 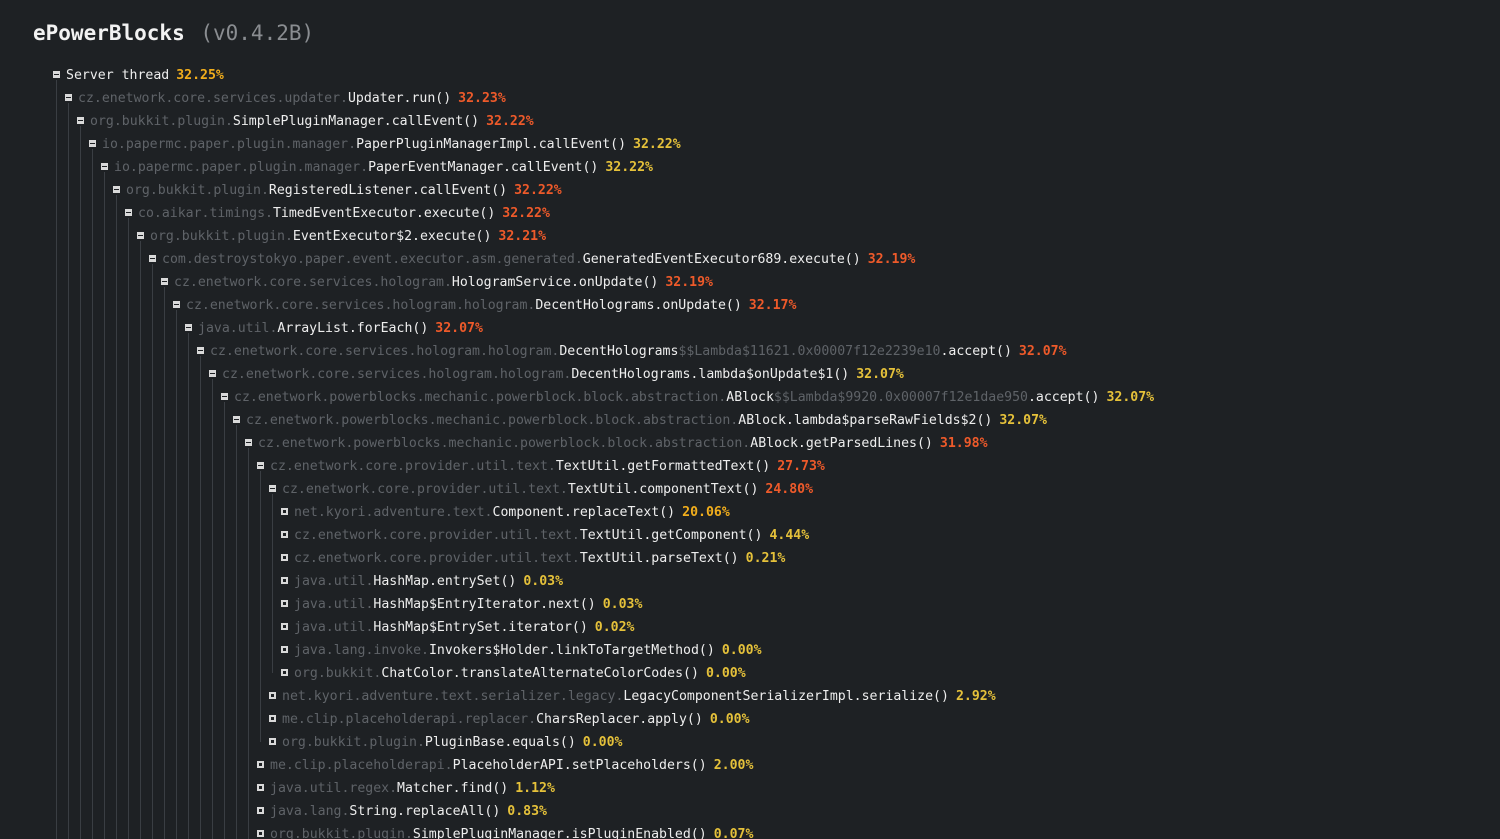 What do you see at coordinates (535, 788) in the screenshot?
I see `node-percentage: 1.12%` at bounding box center [535, 788].